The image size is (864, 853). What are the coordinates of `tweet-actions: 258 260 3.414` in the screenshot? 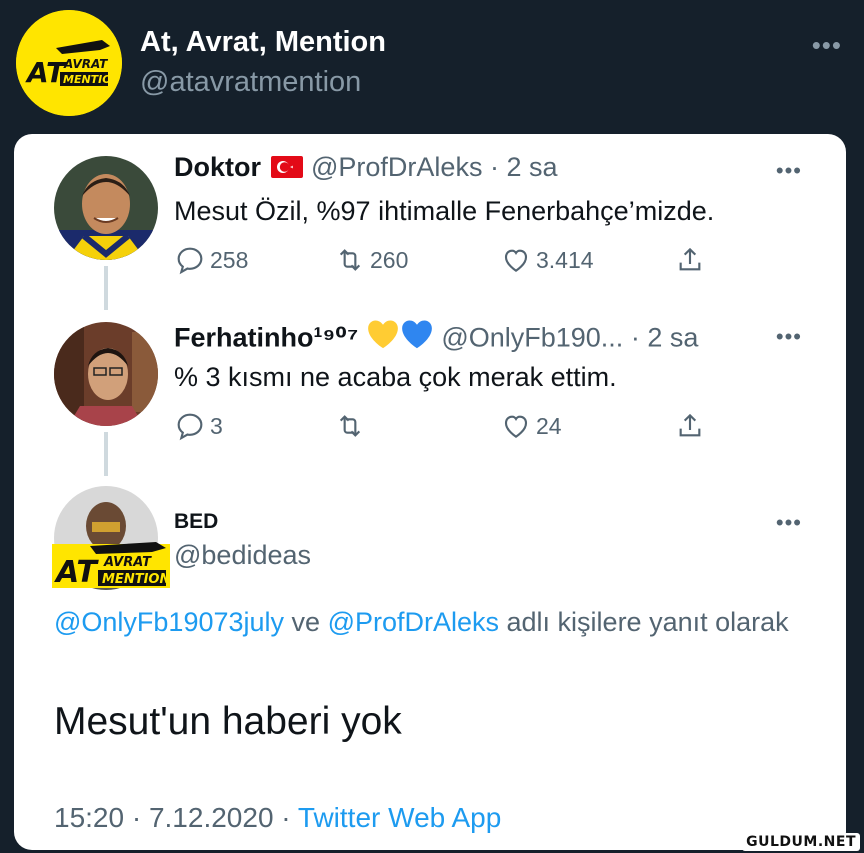 It's located at (444, 260).